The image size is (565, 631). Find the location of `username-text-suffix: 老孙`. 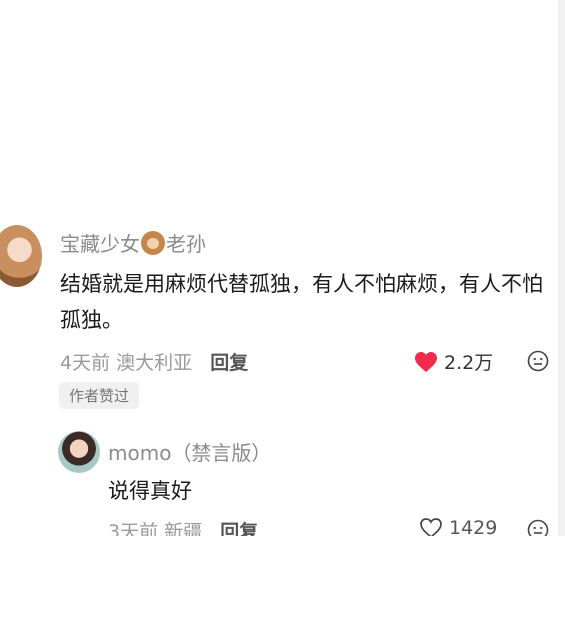

username-text-suffix: 老孙 is located at coordinates (186, 244).